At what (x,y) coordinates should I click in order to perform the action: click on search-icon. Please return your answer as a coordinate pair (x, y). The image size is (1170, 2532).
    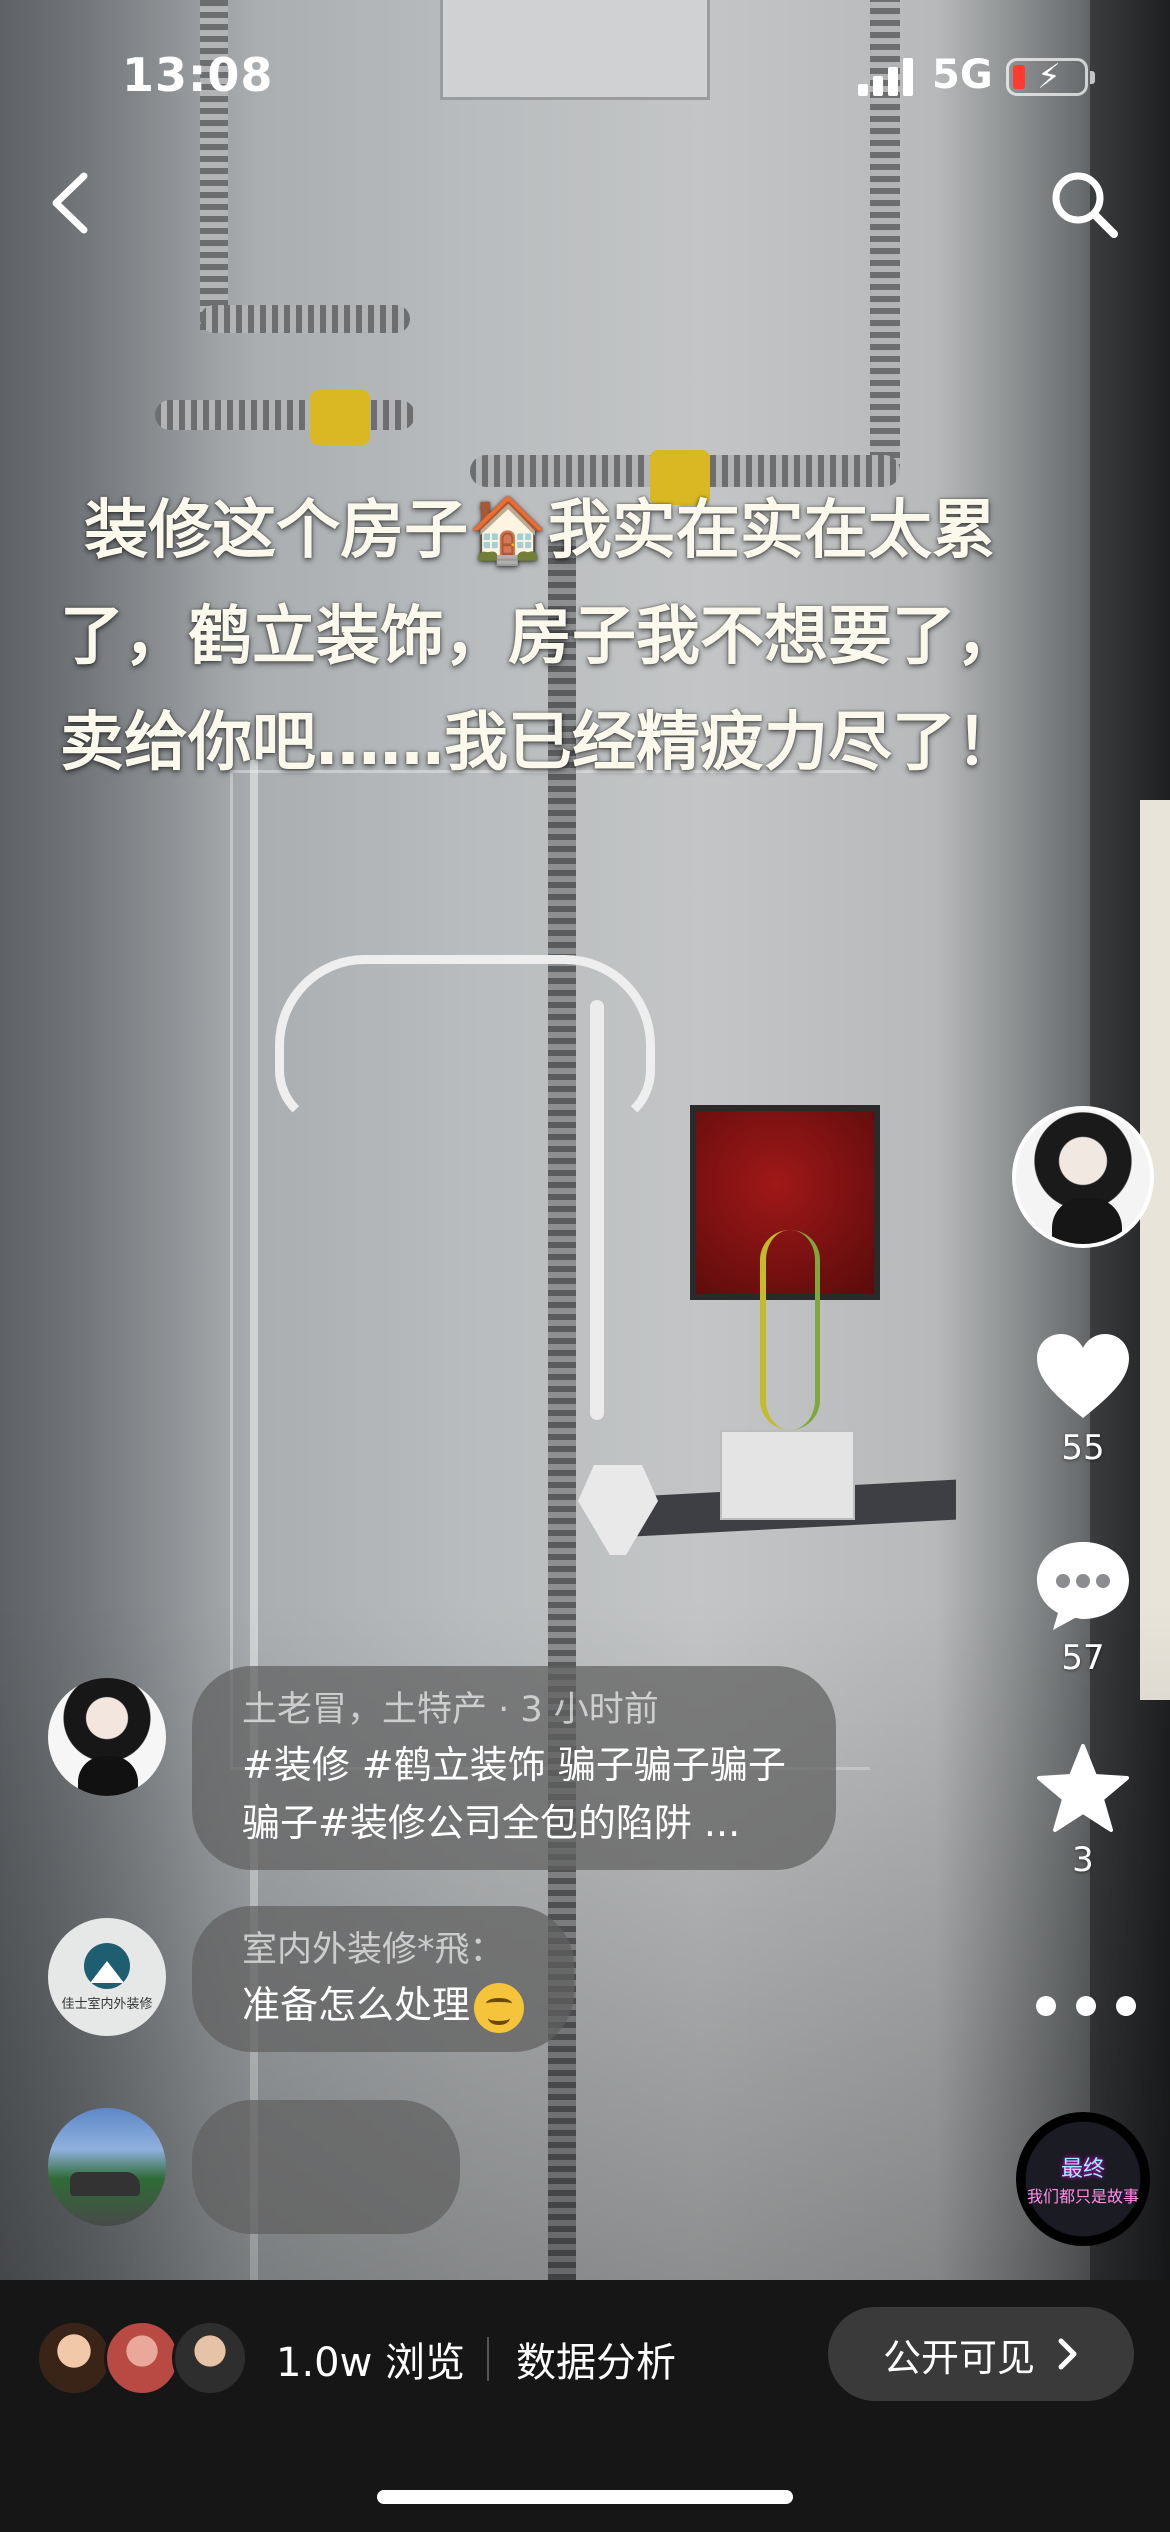
    Looking at the image, I should click on (1085, 205).